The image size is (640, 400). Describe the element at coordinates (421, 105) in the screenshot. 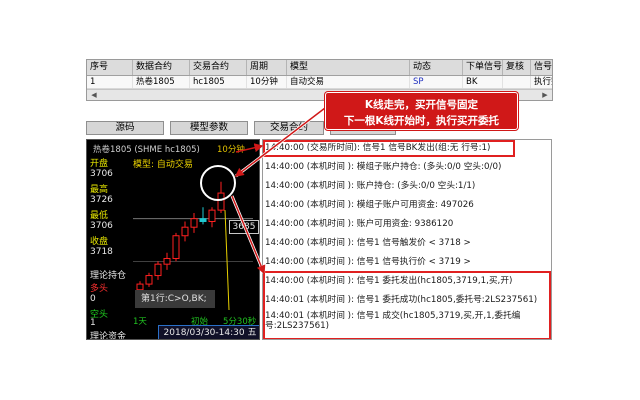

I see `callout-line-1: K线走完，买开信号固定` at that location.